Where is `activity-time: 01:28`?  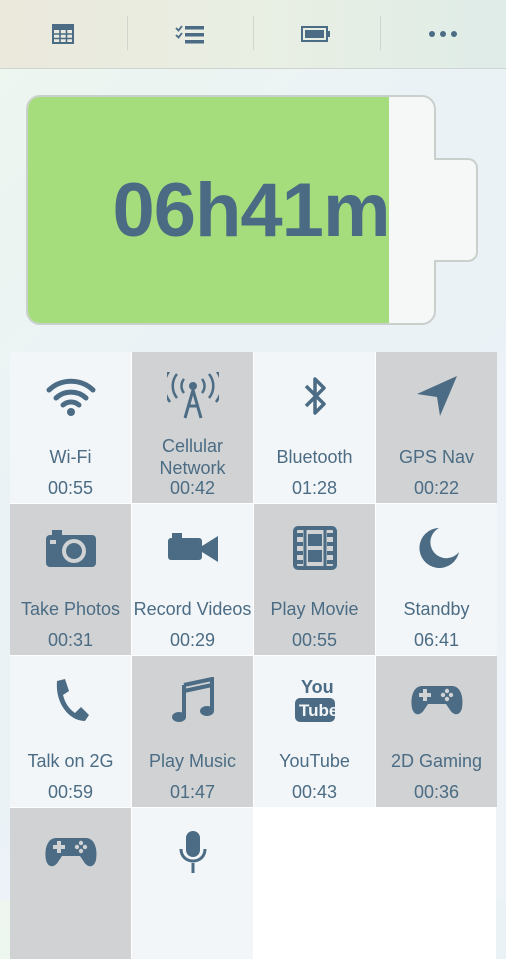
activity-time: 01:28 is located at coordinates (314, 488).